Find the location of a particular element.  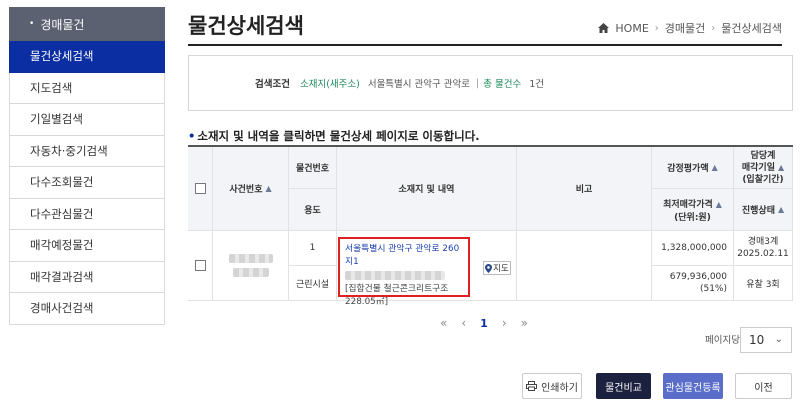

sidebar-header: • 경매물건 is located at coordinates (87, 24).